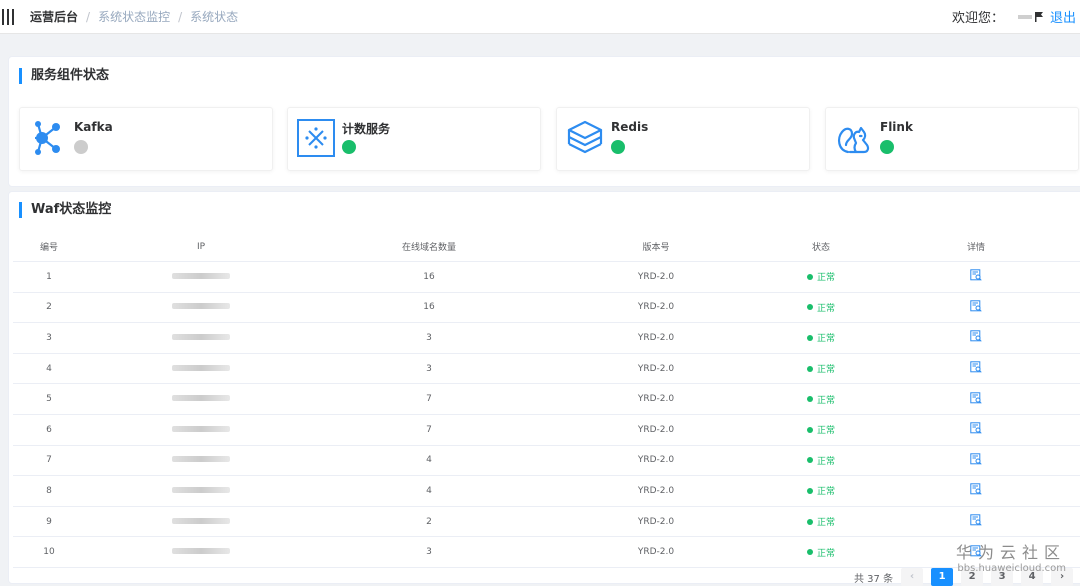 This screenshot has height=586, width=1080. I want to click on cell-no: 1, so click(49, 276).